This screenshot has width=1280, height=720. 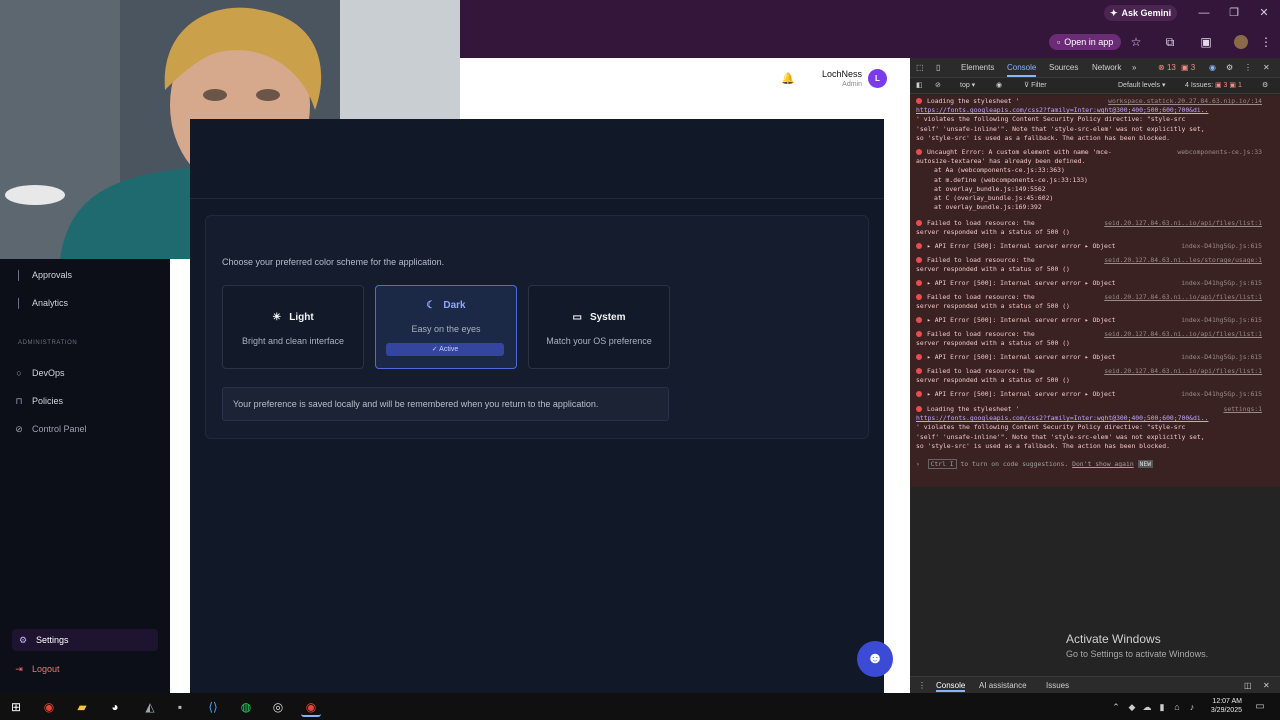 I want to click on log-source-link: workspace.statick.20.27.84.63.nip.io/:14, so click(x=1185, y=101).